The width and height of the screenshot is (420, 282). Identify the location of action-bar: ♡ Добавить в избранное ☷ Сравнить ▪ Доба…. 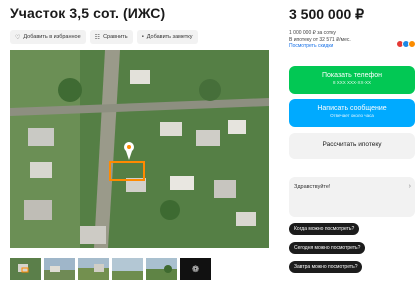
(104, 37).